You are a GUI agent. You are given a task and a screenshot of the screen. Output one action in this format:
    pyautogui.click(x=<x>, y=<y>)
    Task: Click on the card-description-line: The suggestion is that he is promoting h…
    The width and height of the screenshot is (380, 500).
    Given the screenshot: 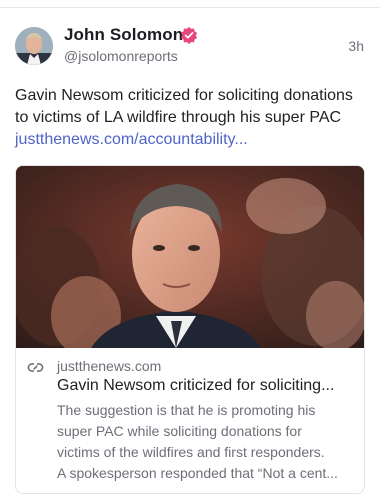 What is the action you would take?
    pyautogui.click(x=186, y=410)
    